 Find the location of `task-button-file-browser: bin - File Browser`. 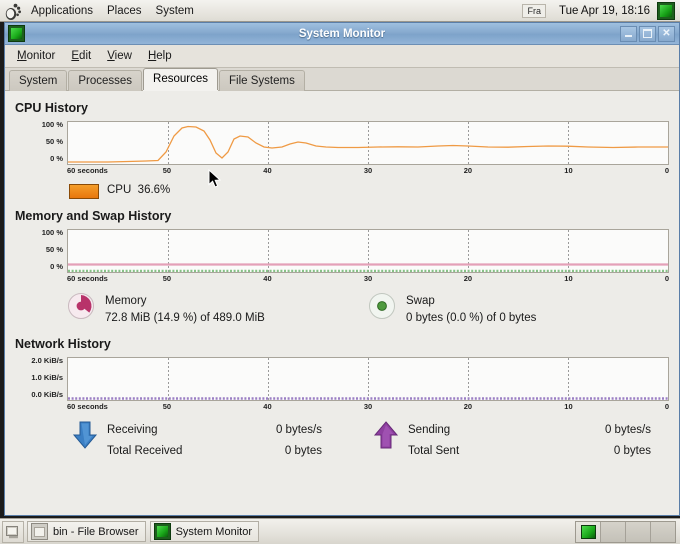

task-button-file-browser: bin - File Browser is located at coordinates (86, 531).